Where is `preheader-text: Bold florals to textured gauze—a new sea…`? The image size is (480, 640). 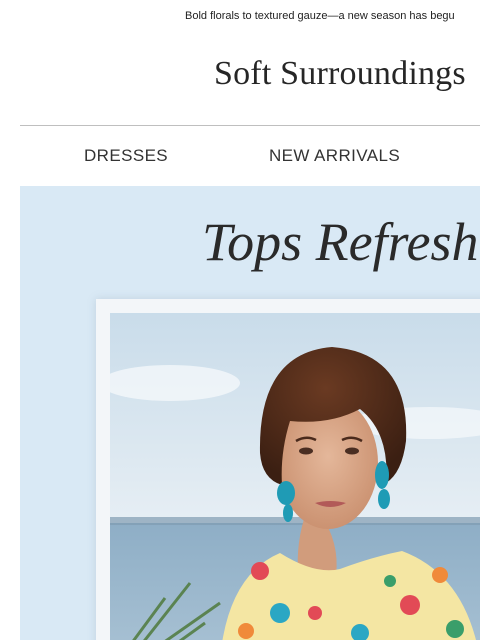 preheader-text: Bold florals to textured gauze—a new sea… is located at coordinates (320, 16).